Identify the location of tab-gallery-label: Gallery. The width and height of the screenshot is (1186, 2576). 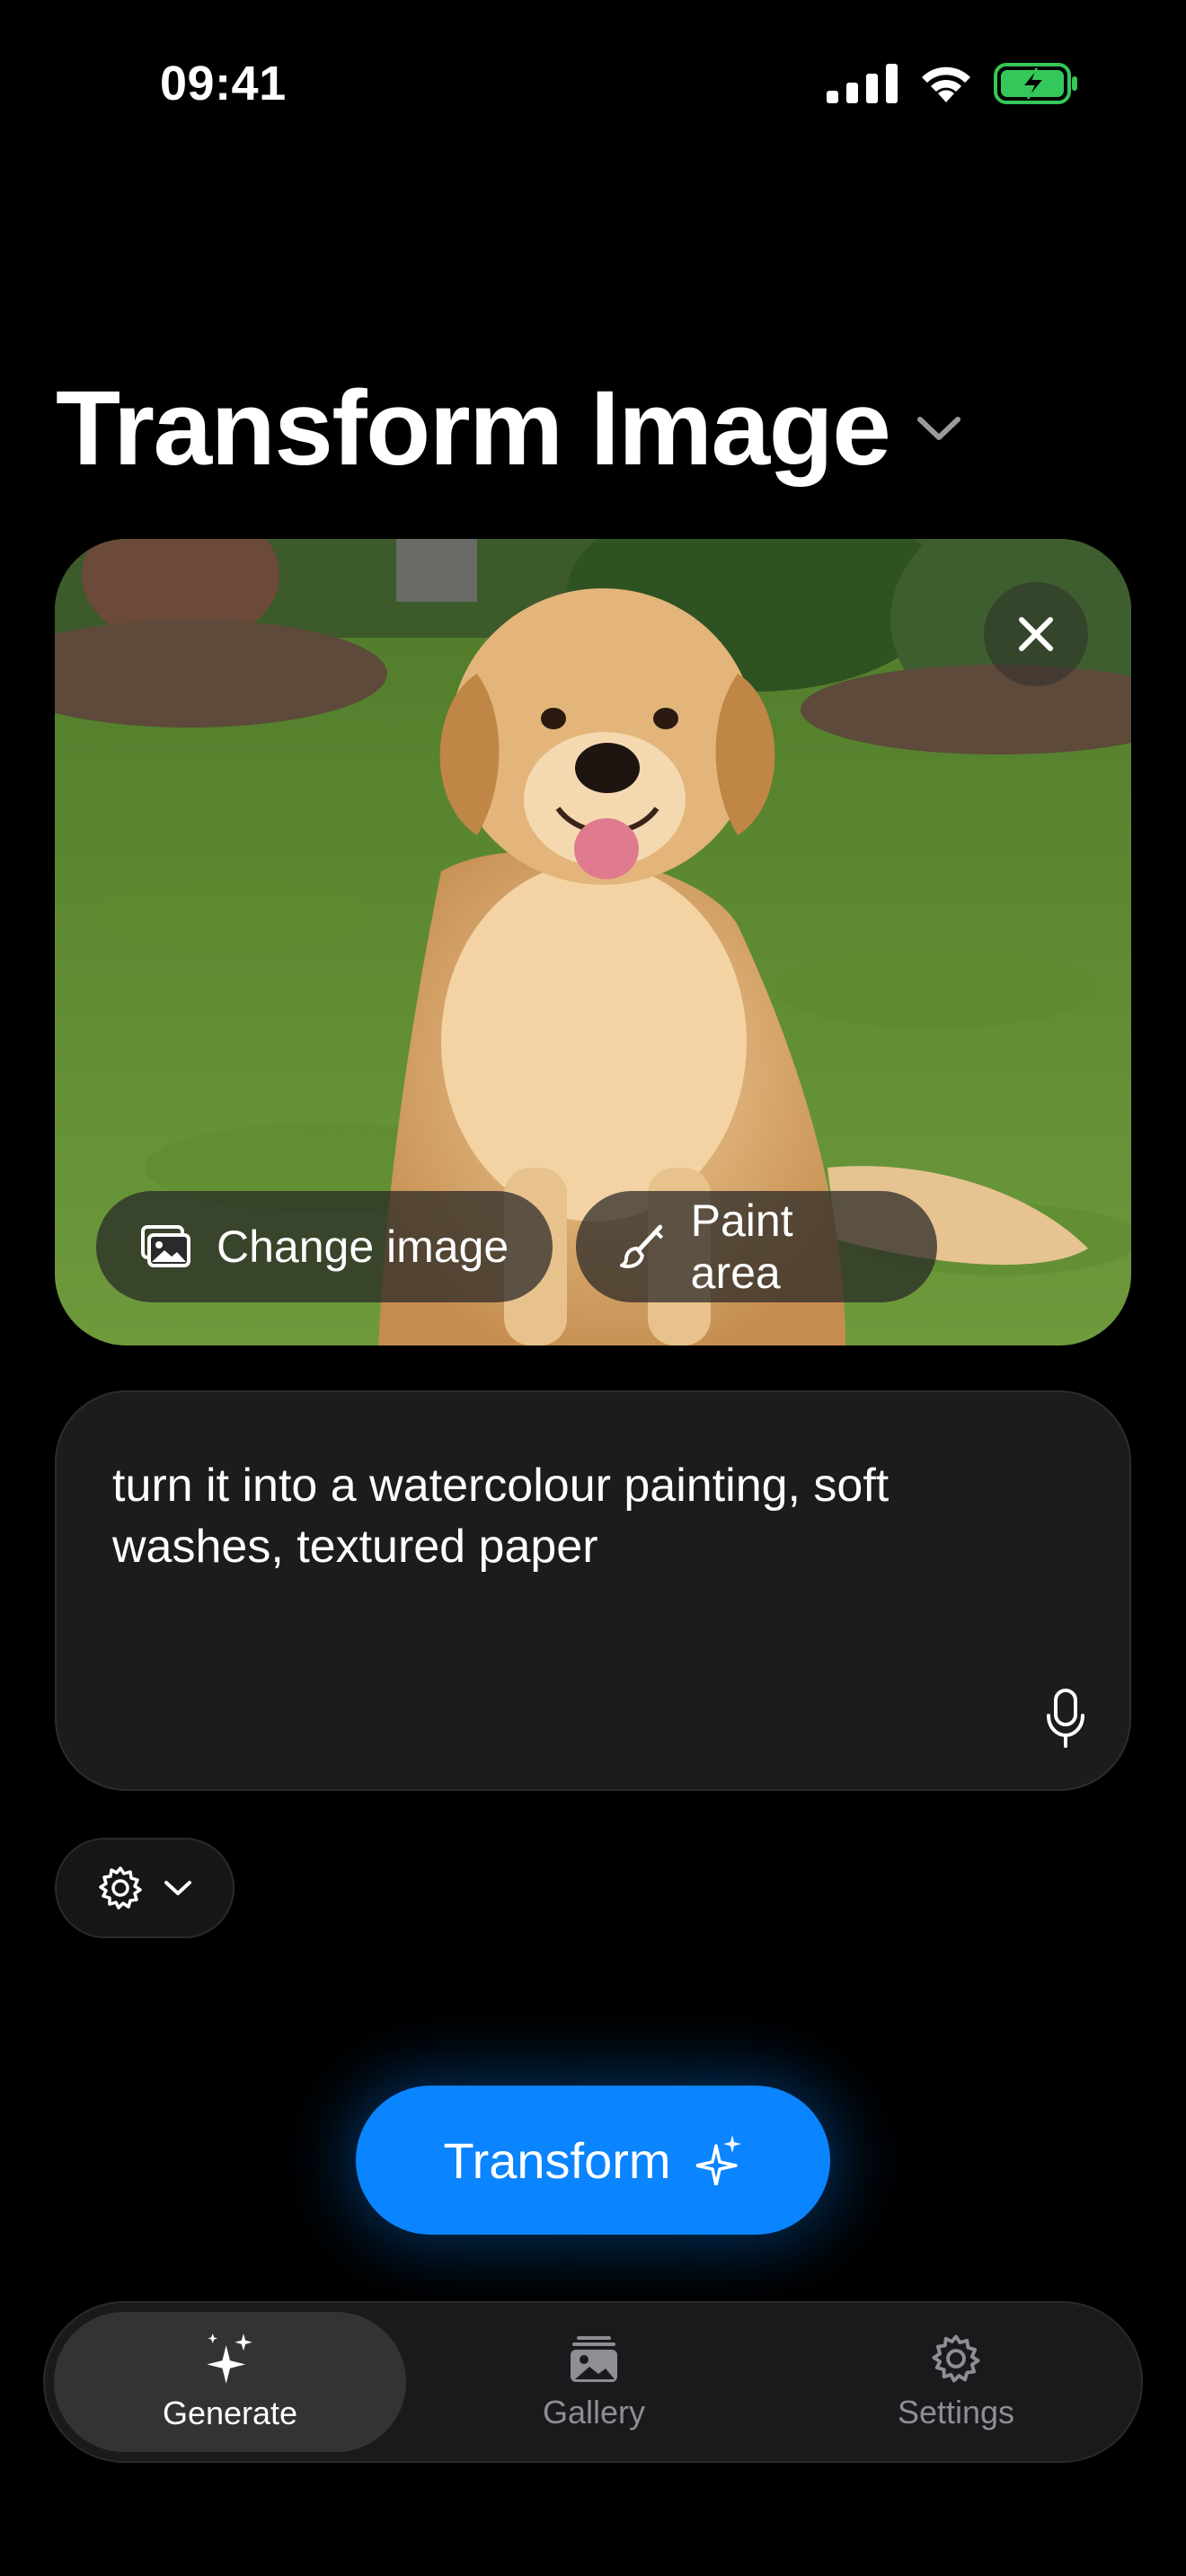
(594, 2412).